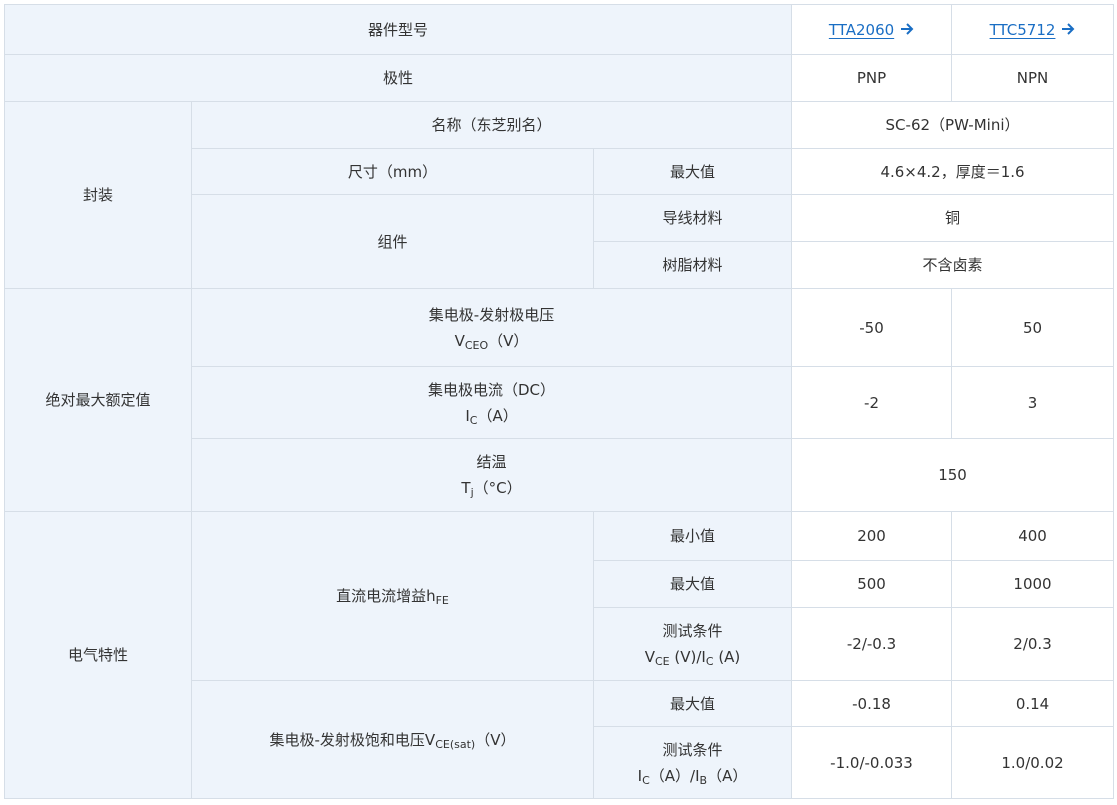 This screenshot has height=805, width=1117. What do you see at coordinates (692, 749) in the screenshot?
I see `vcesat-cond-label: 测试条件` at bounding box center [692, 749].